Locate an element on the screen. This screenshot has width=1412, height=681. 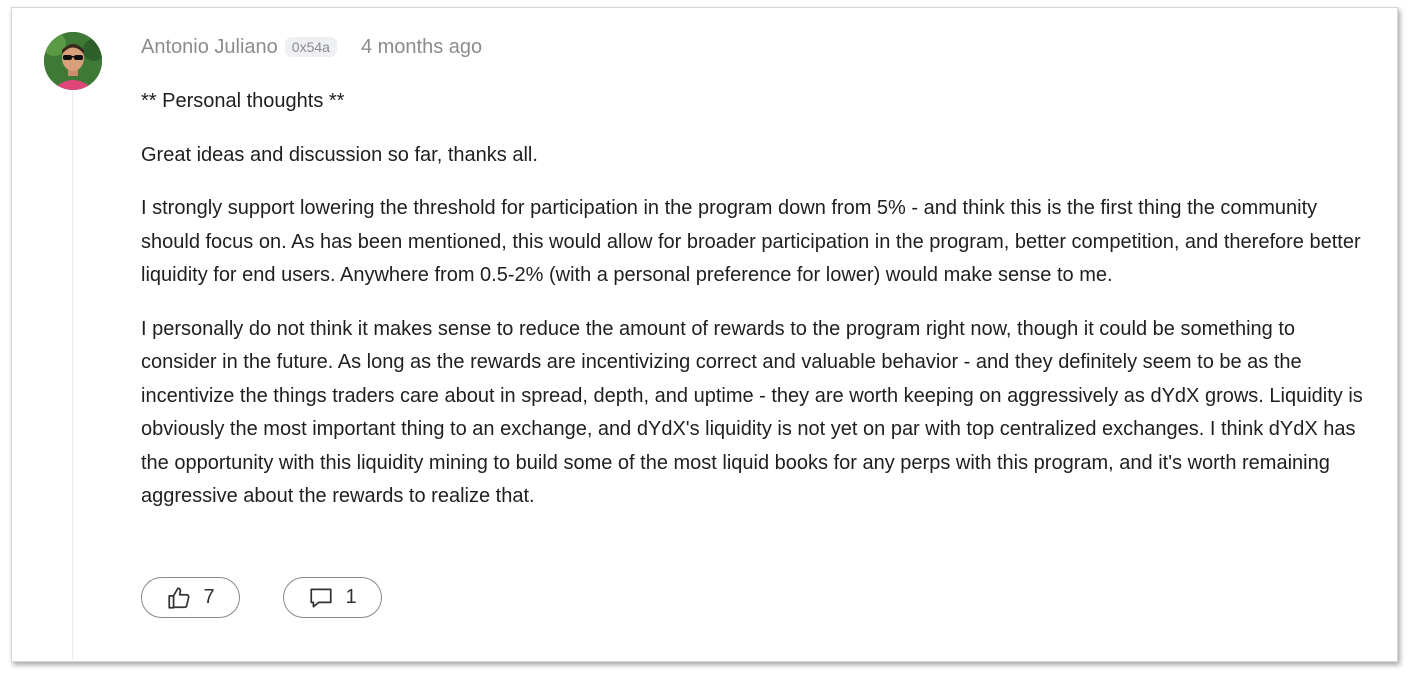
timestamp: 4 months ago is located at coordinates (421, 46).